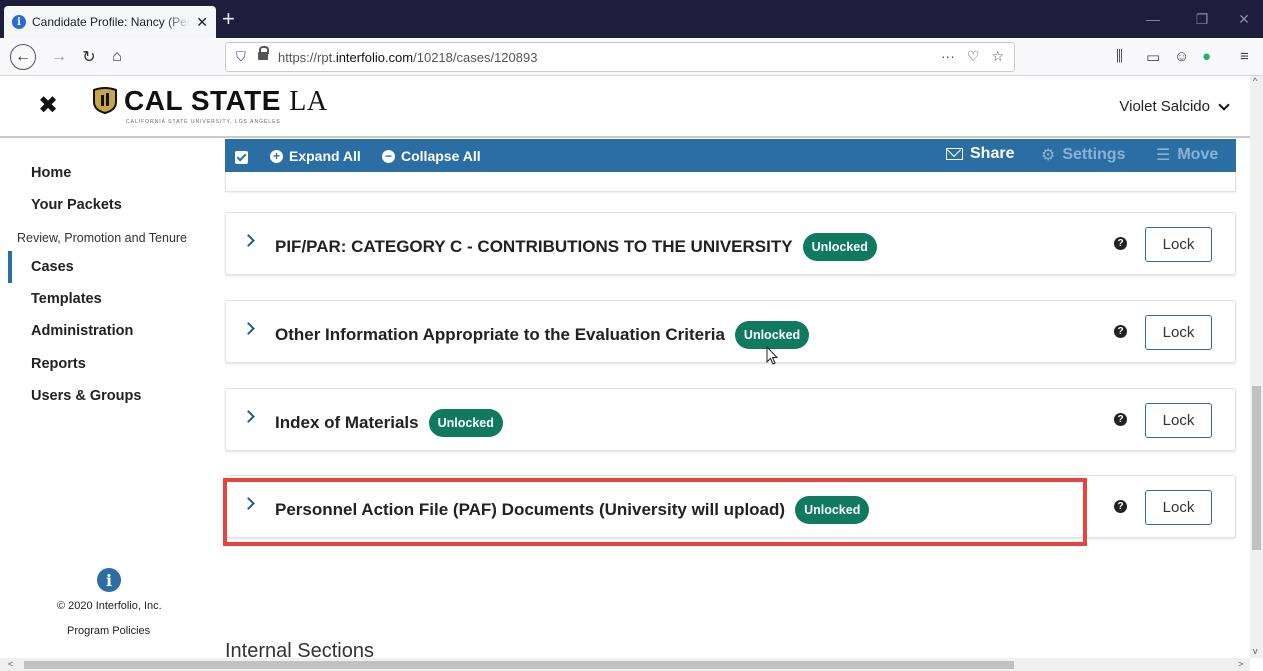  What do you see at coordinates (10, 664) in the screenshot?
I see `scroll-left-icon: <` at bounding box center [10, 664].